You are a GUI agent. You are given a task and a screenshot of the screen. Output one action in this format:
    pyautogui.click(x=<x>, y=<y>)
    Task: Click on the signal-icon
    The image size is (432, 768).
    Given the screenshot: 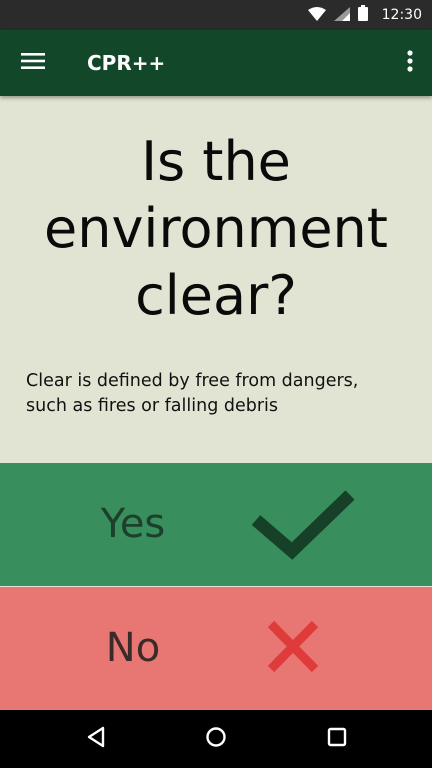 What is the action you would take?
    pyautogui.click(x=341, y=15)
    